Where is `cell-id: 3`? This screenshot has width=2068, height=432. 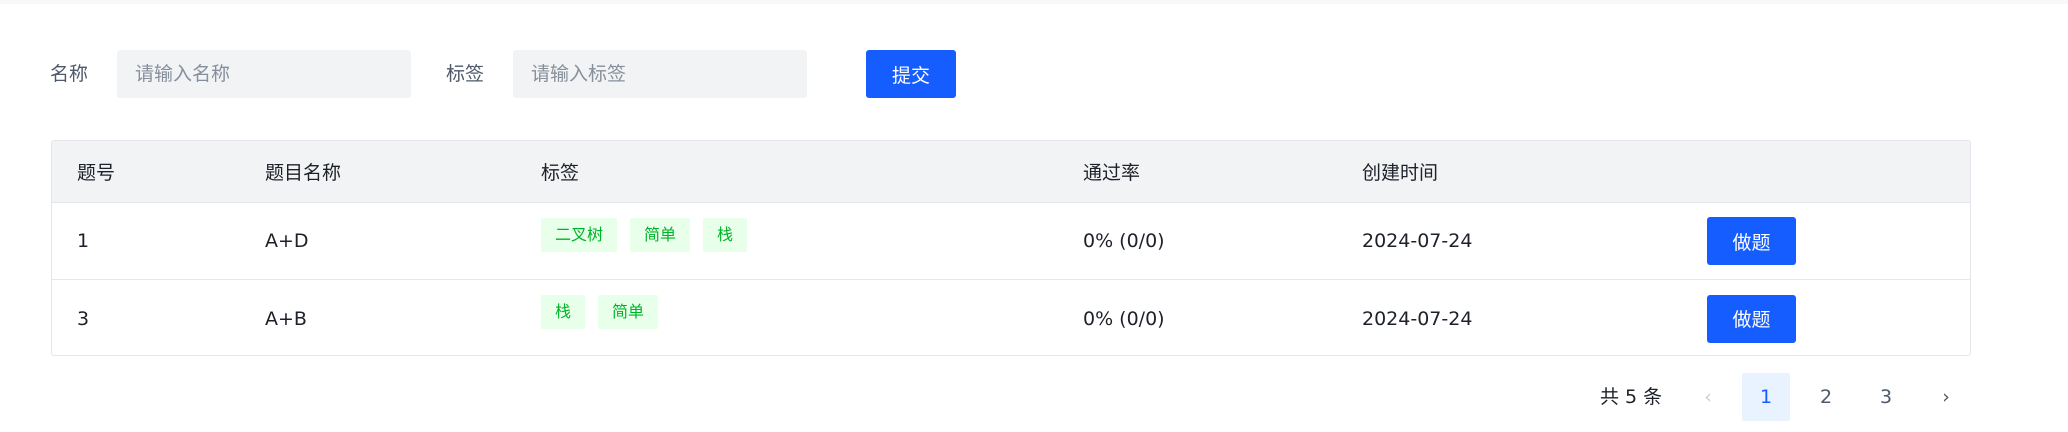
cell-id: 3 is located at coordinates (83, 318).